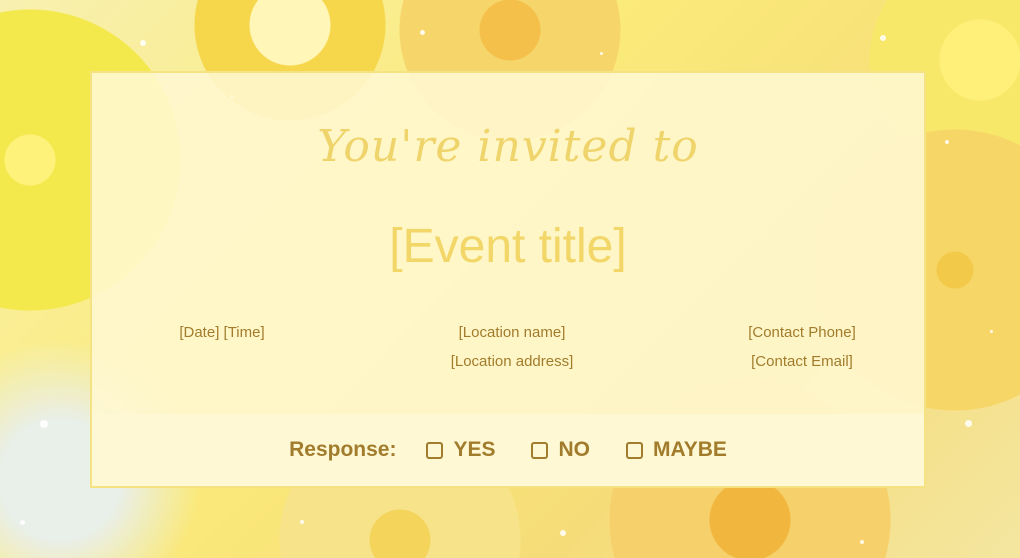 The height and width of the screenshot is (558, 1020). I want to click on no-checkbox, so click(540, 450).